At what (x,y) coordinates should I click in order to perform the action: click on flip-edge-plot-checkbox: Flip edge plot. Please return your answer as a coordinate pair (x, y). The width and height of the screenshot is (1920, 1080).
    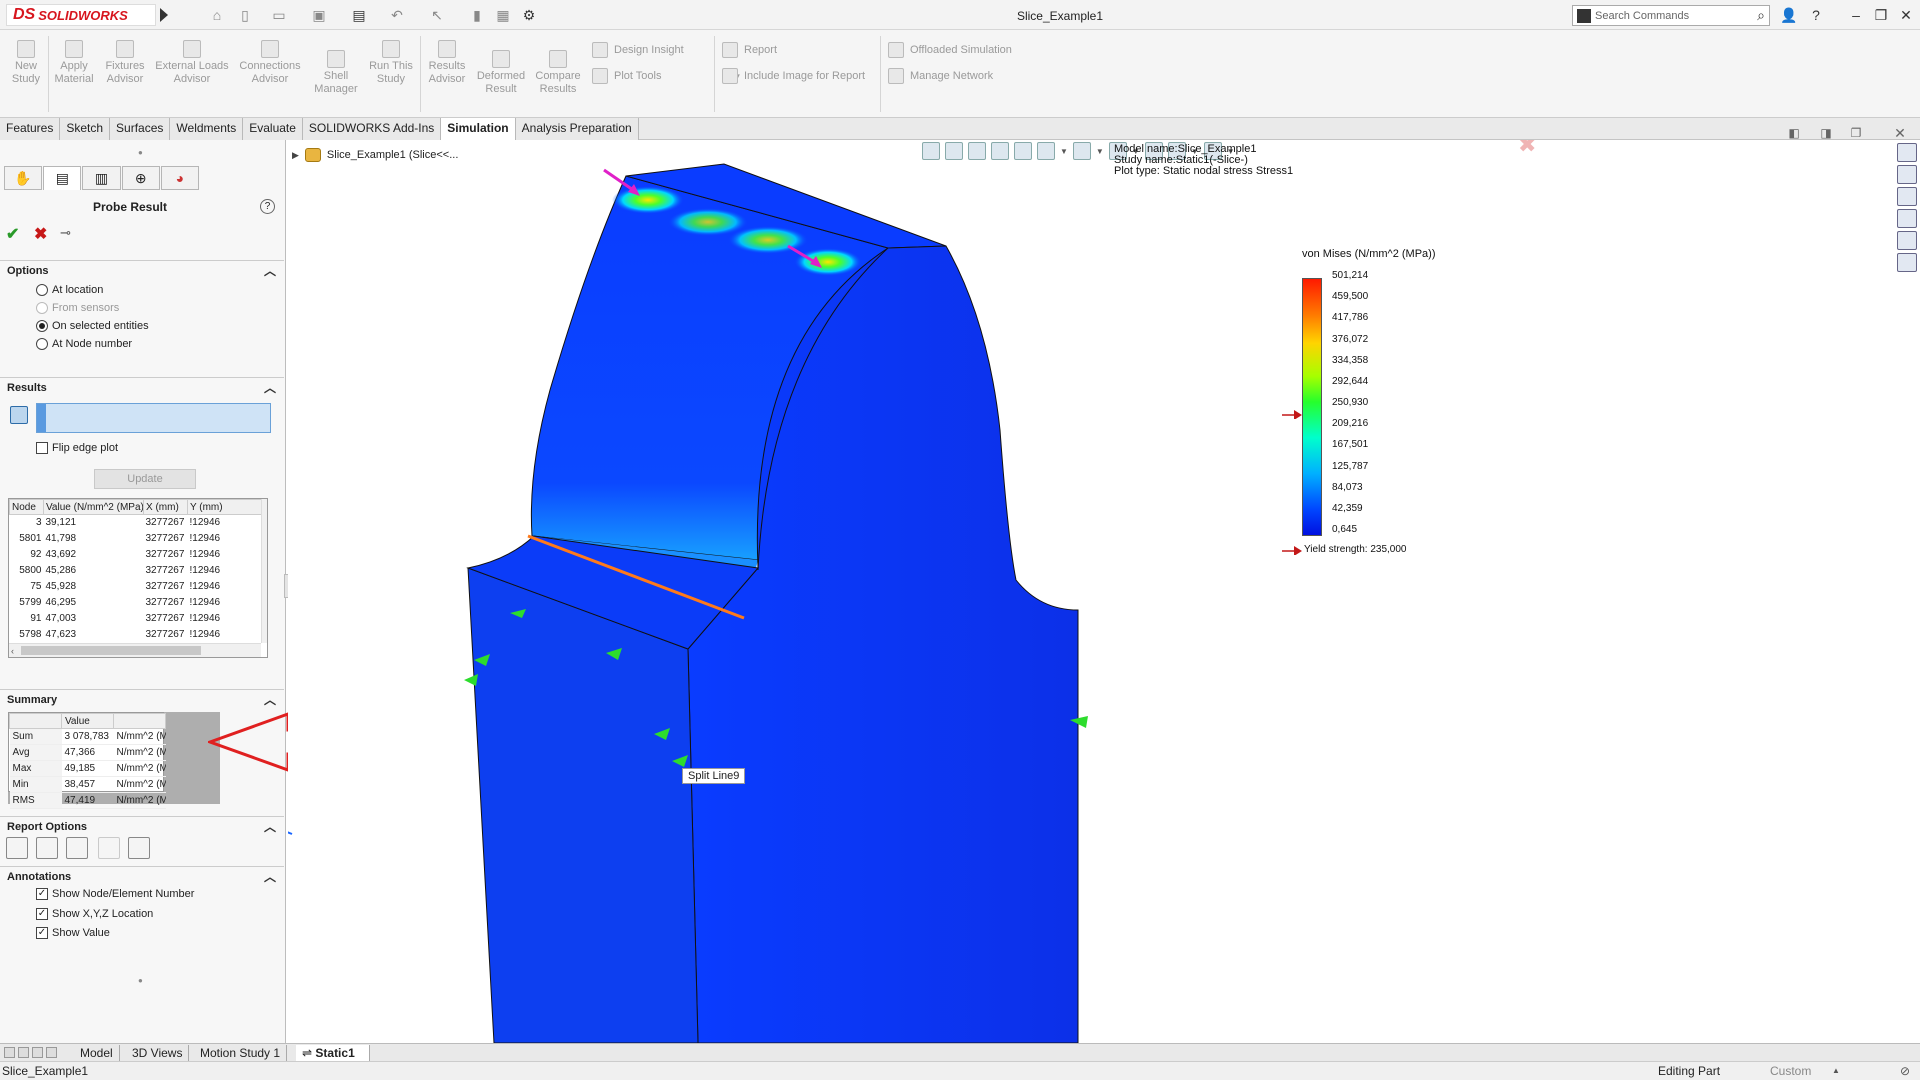
    Looking at the image, I should click on (77, 448).